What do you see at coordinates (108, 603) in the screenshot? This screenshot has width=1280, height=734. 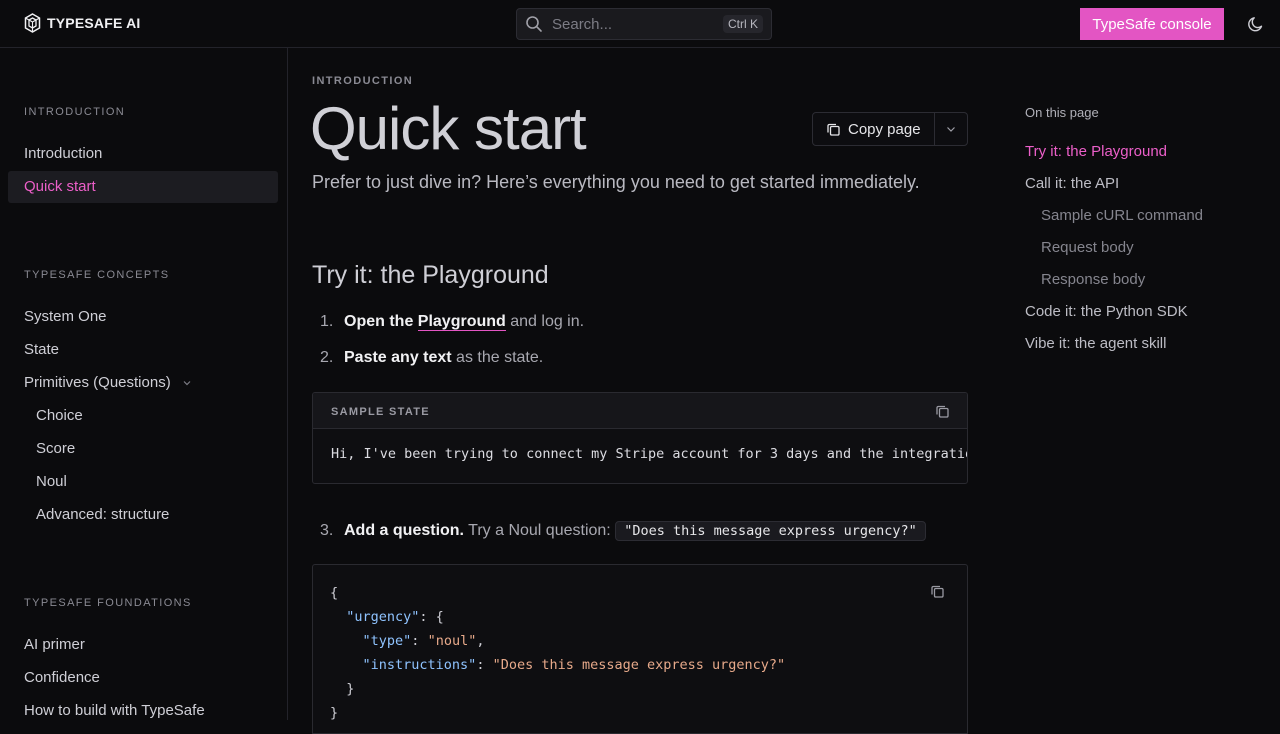 I see `sidebar-section-title: TYPESAFE FOUNDATIONS` at bounding box center [108, 603].